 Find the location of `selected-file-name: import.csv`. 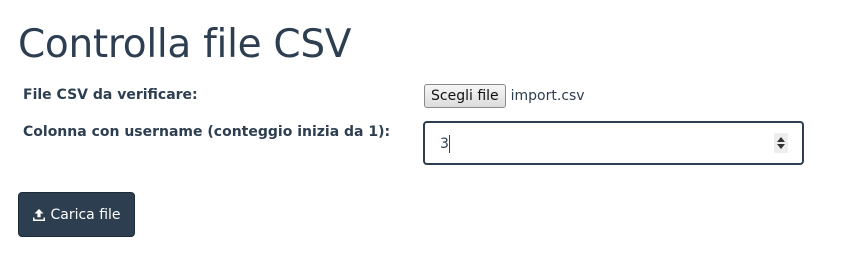

selected-file-name: import.csv is located at coordinates (547, 96).